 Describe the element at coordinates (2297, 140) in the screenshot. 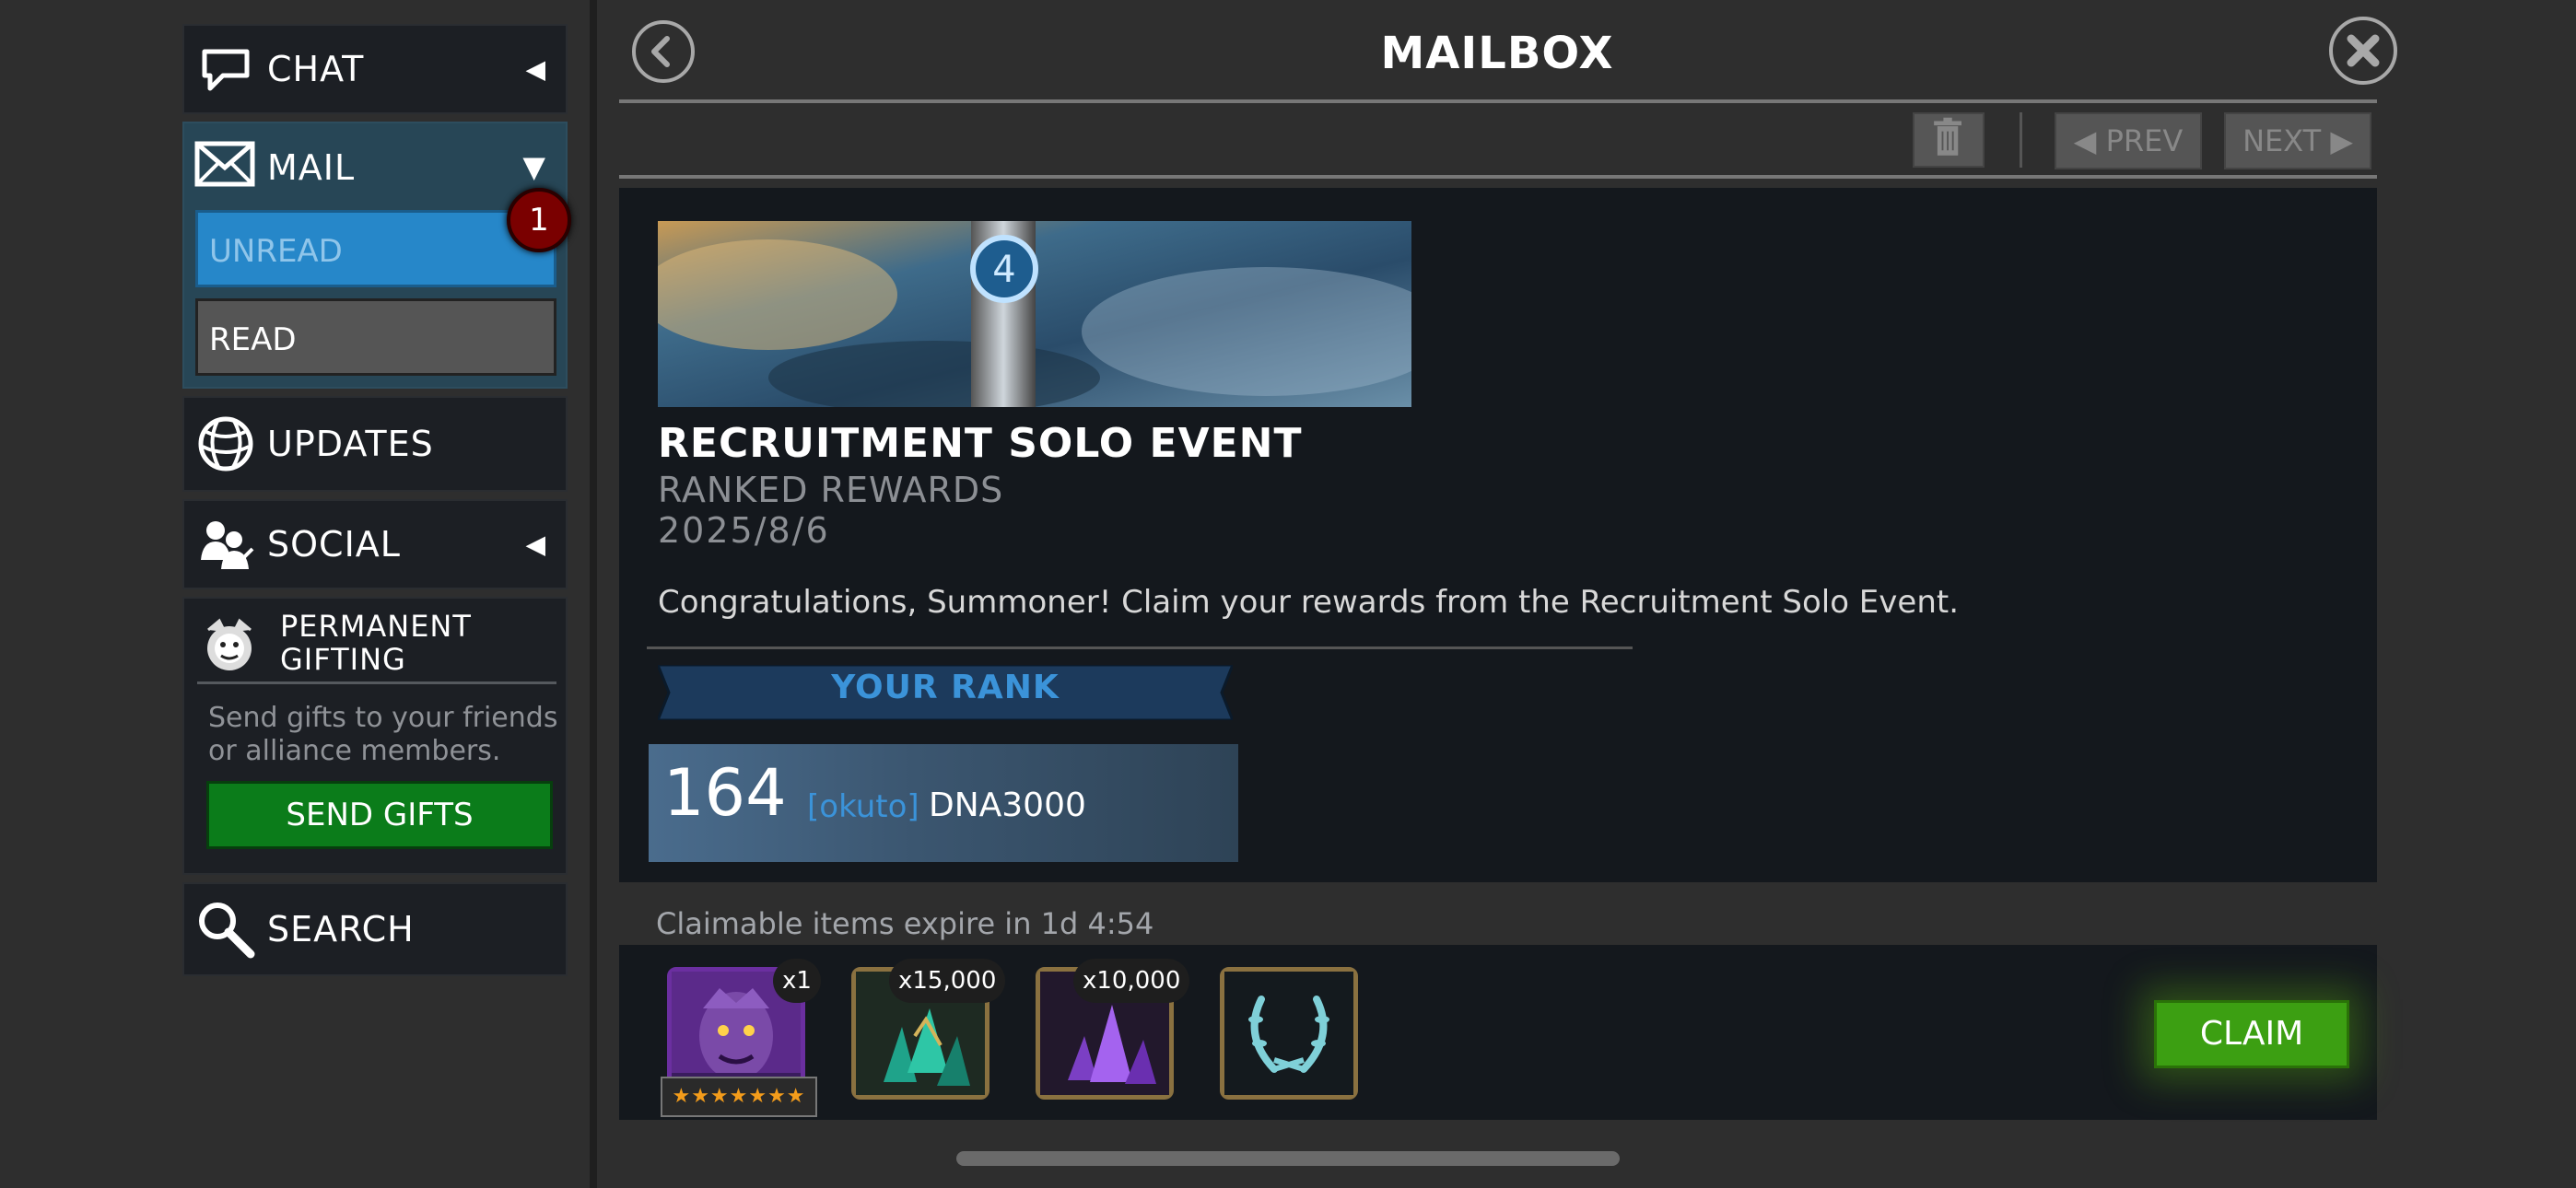

I see `next-button: NEXT ▶` at that location.